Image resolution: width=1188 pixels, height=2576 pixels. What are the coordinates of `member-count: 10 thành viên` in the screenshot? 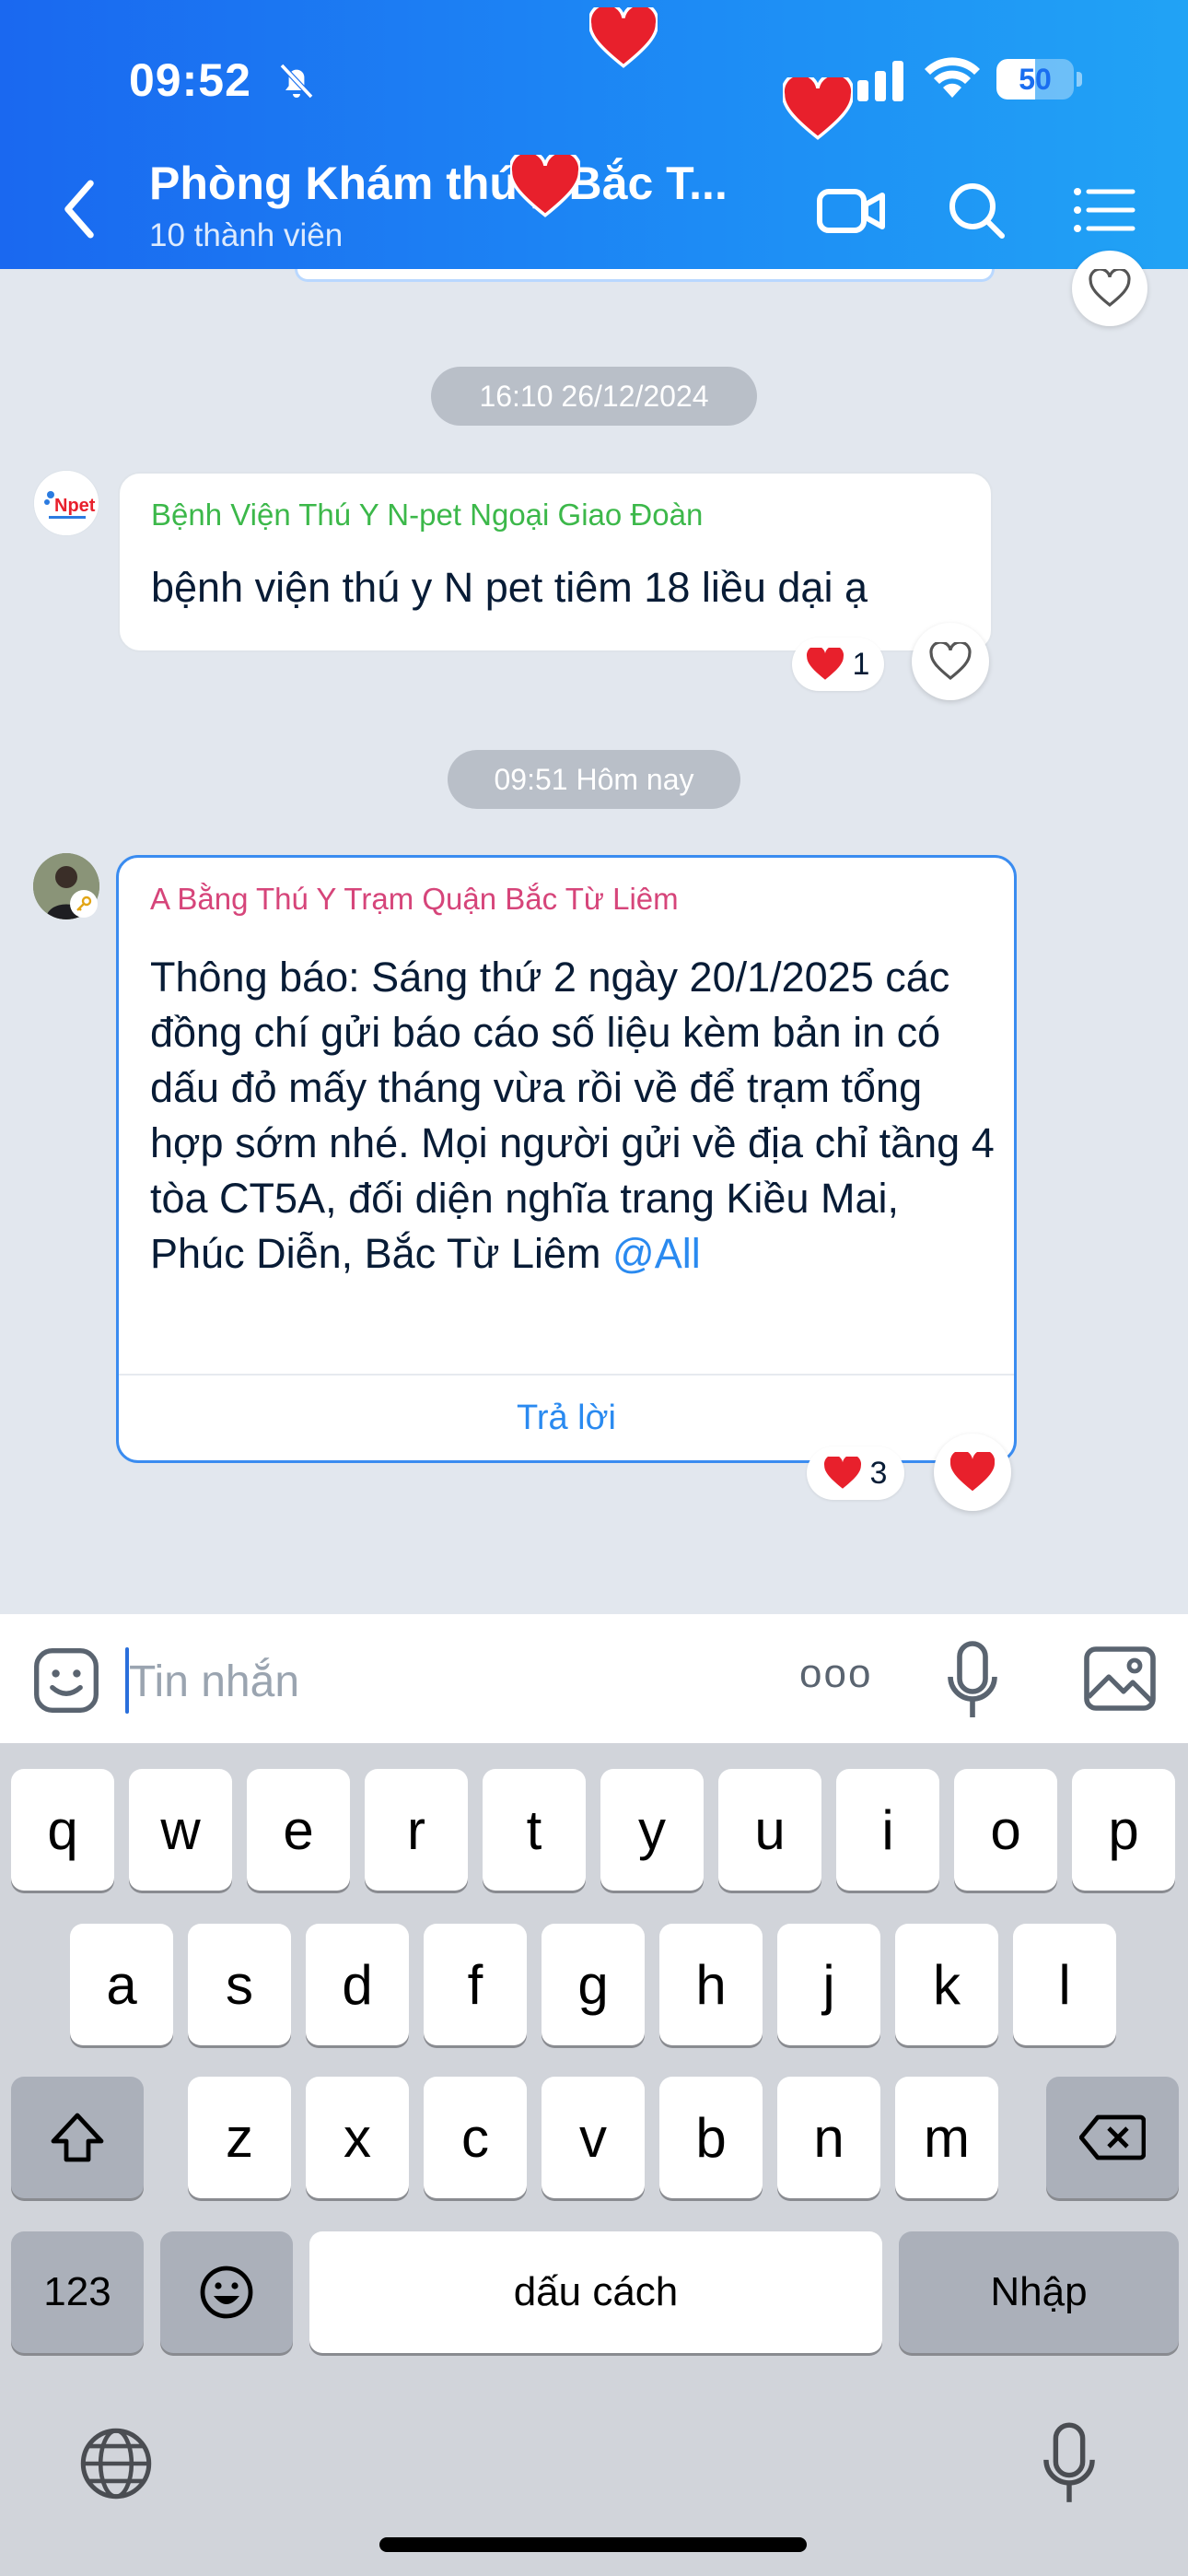 It's located at (246, 235).